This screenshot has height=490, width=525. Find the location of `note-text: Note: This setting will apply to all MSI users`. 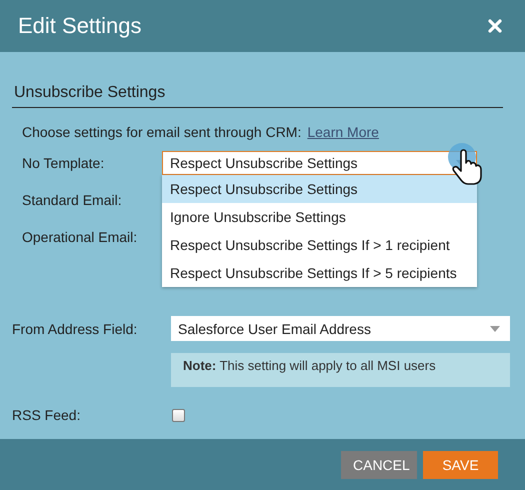

note-text: Note: This setting will apply to all MSI users is located at coordinates (309, 365).